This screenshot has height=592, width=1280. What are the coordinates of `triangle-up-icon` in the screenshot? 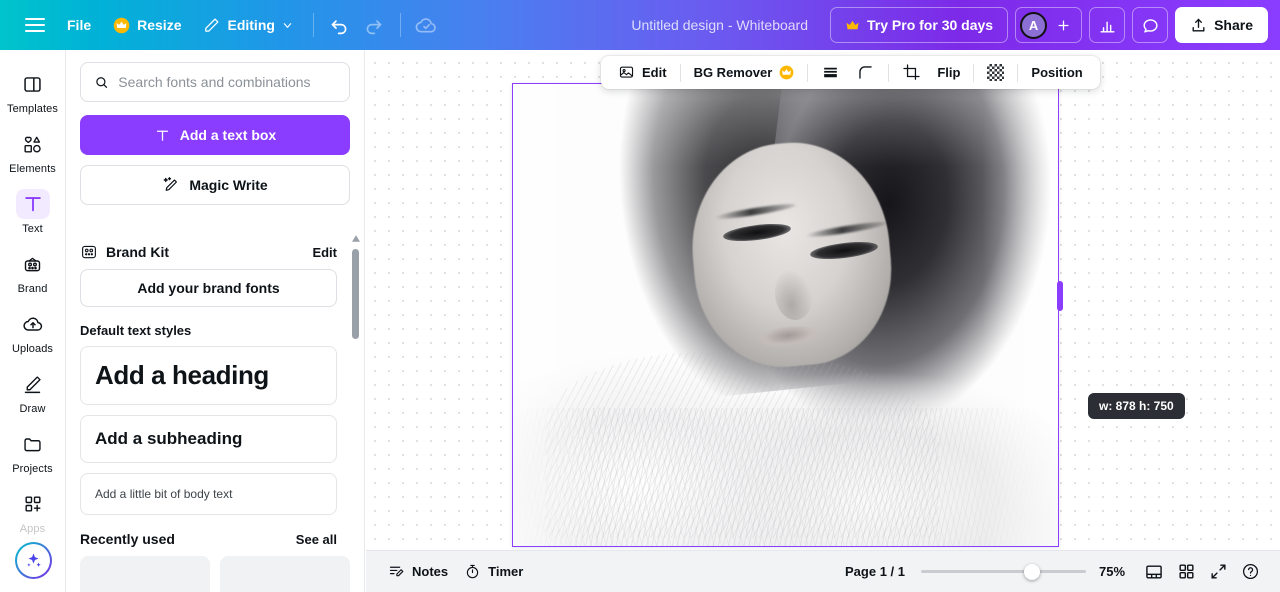 It's located at (356, 238).